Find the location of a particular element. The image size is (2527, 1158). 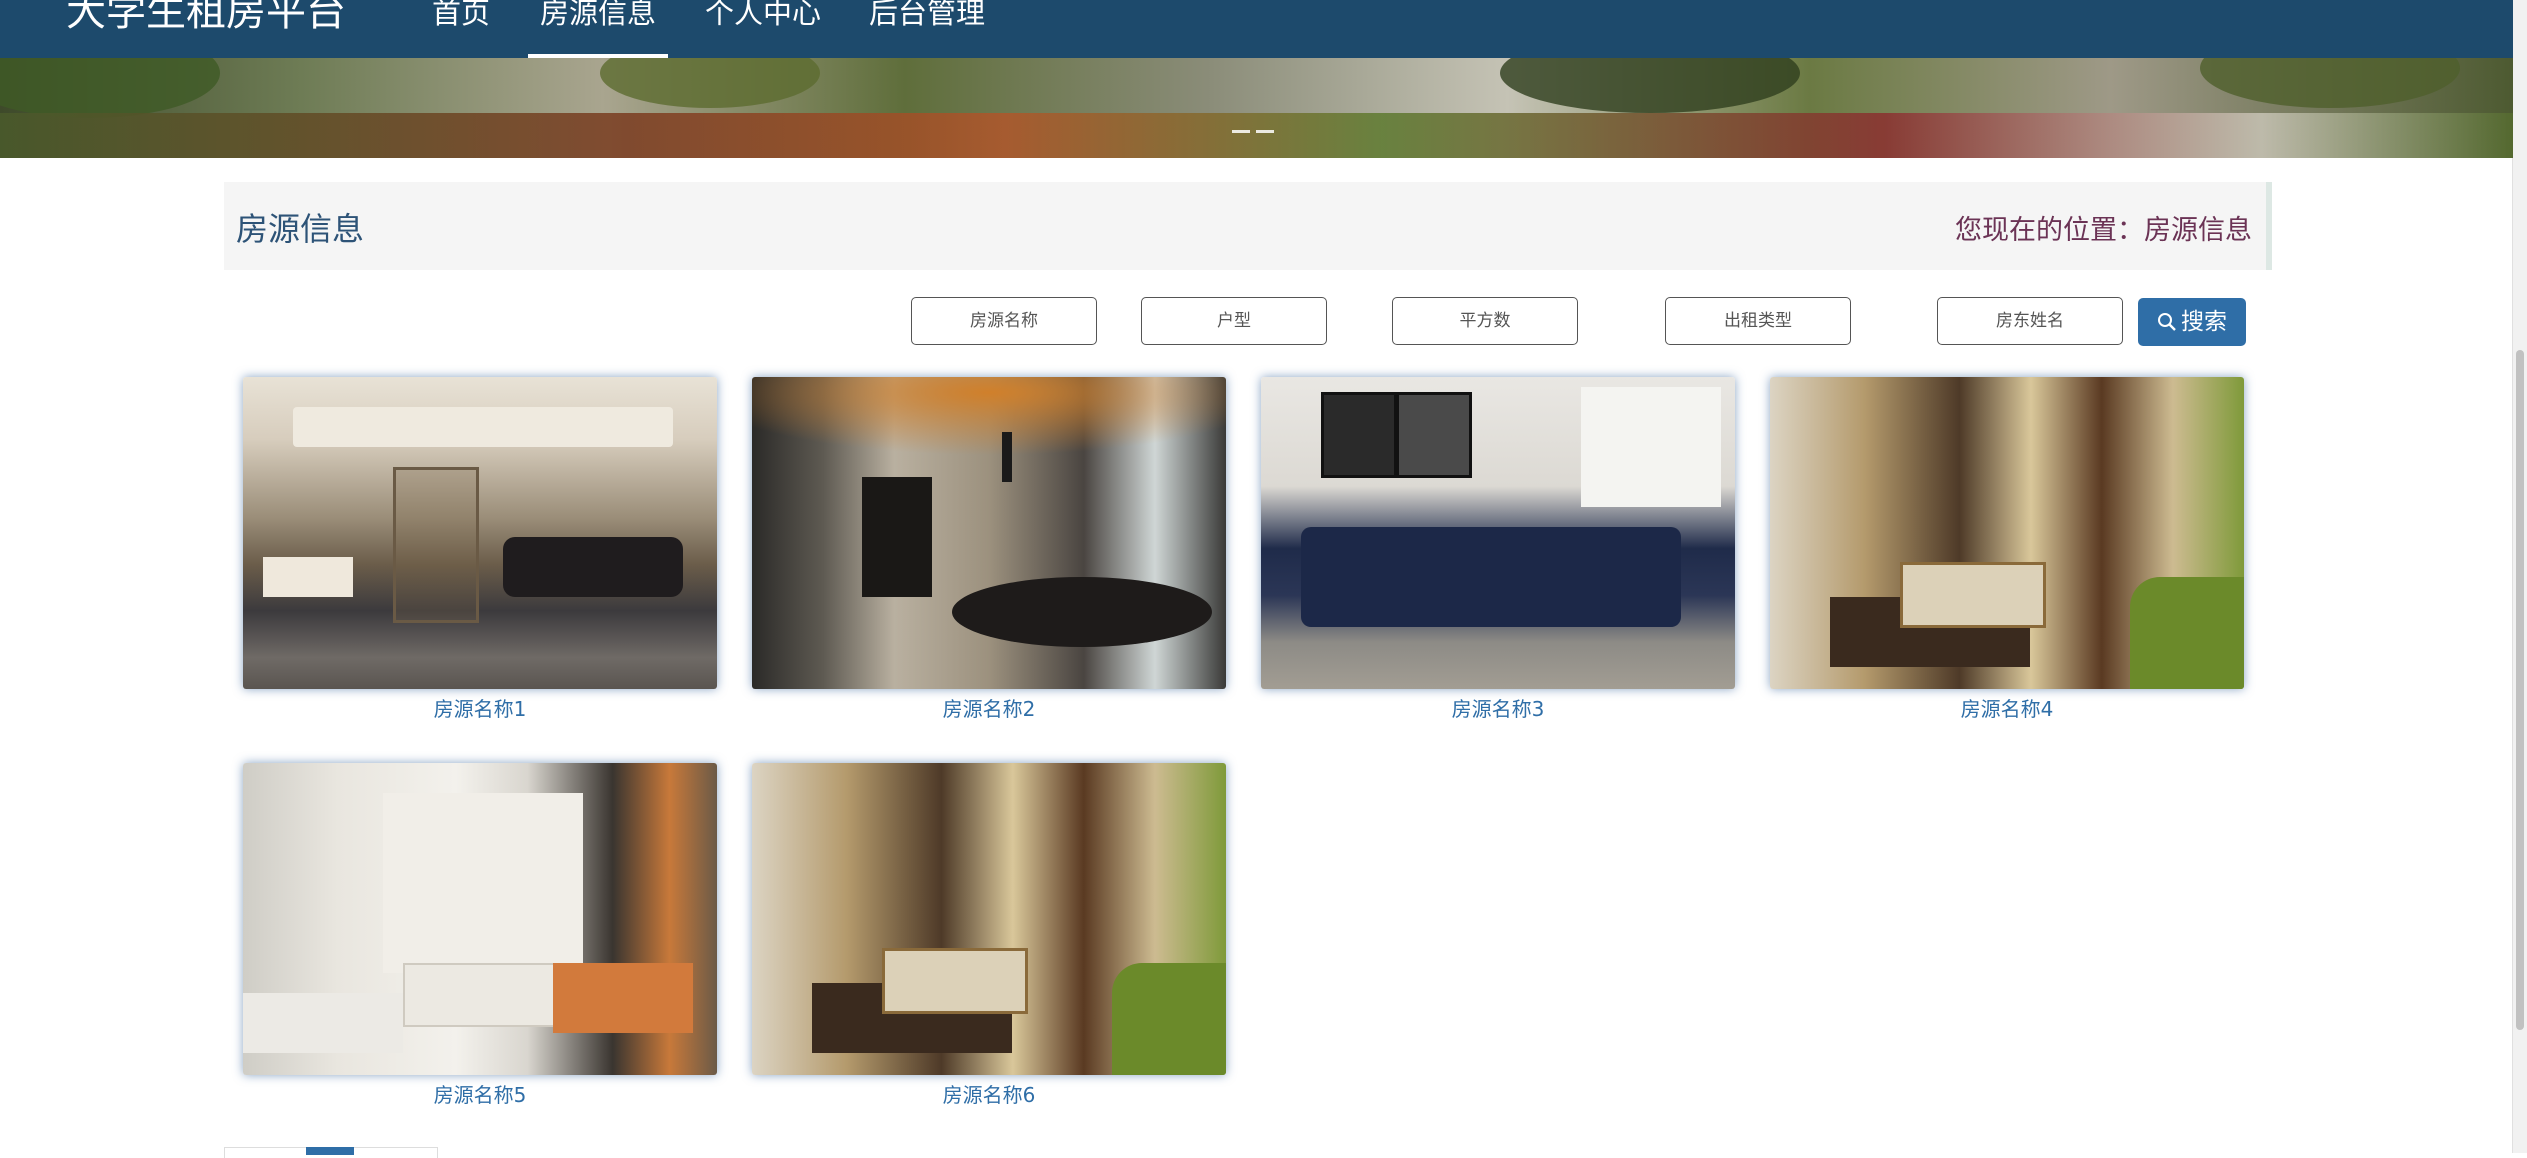

scrollbar-thumb is located at coordinates (2520, 690).